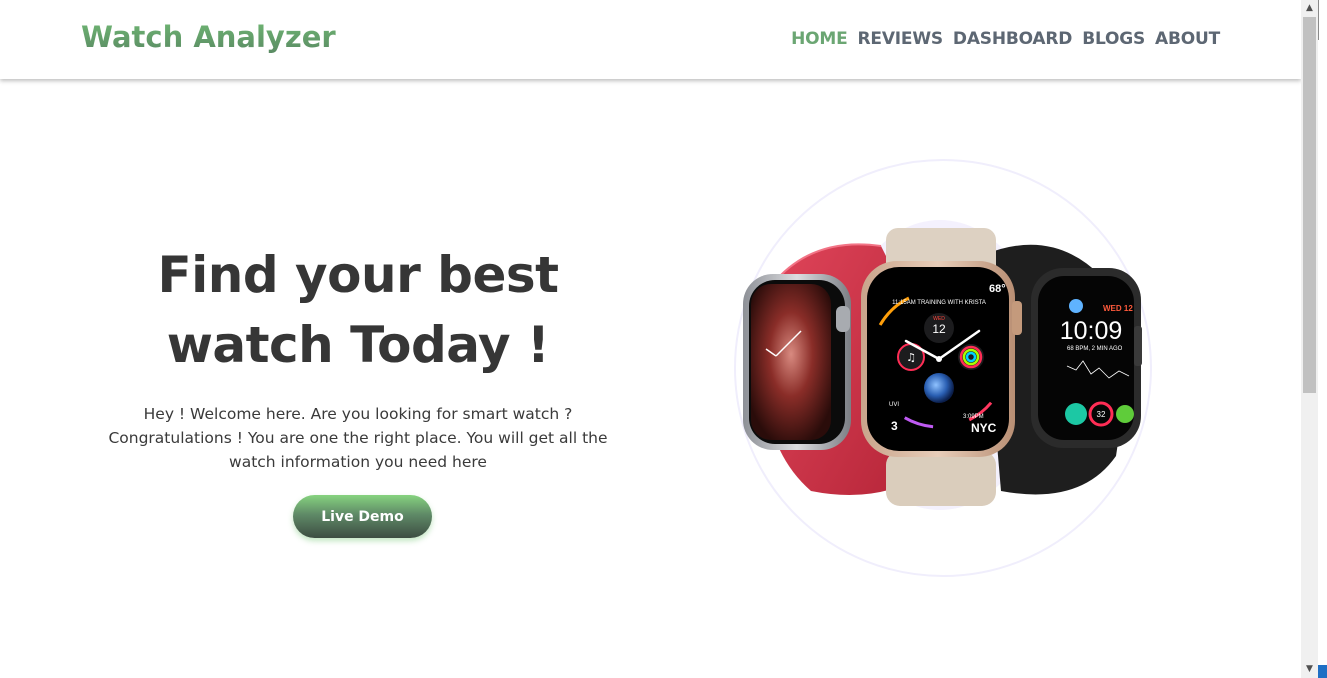  What do you see at coordinates (911, 357) in the screenshot?
I see `music-icon: ♫` at bounding box center [911, 357].